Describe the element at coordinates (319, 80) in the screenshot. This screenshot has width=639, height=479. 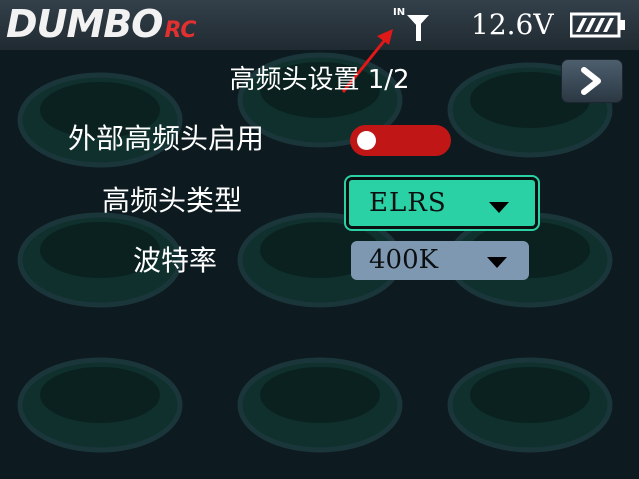
I see `page-title: 高频头设置 1/2` at that location.